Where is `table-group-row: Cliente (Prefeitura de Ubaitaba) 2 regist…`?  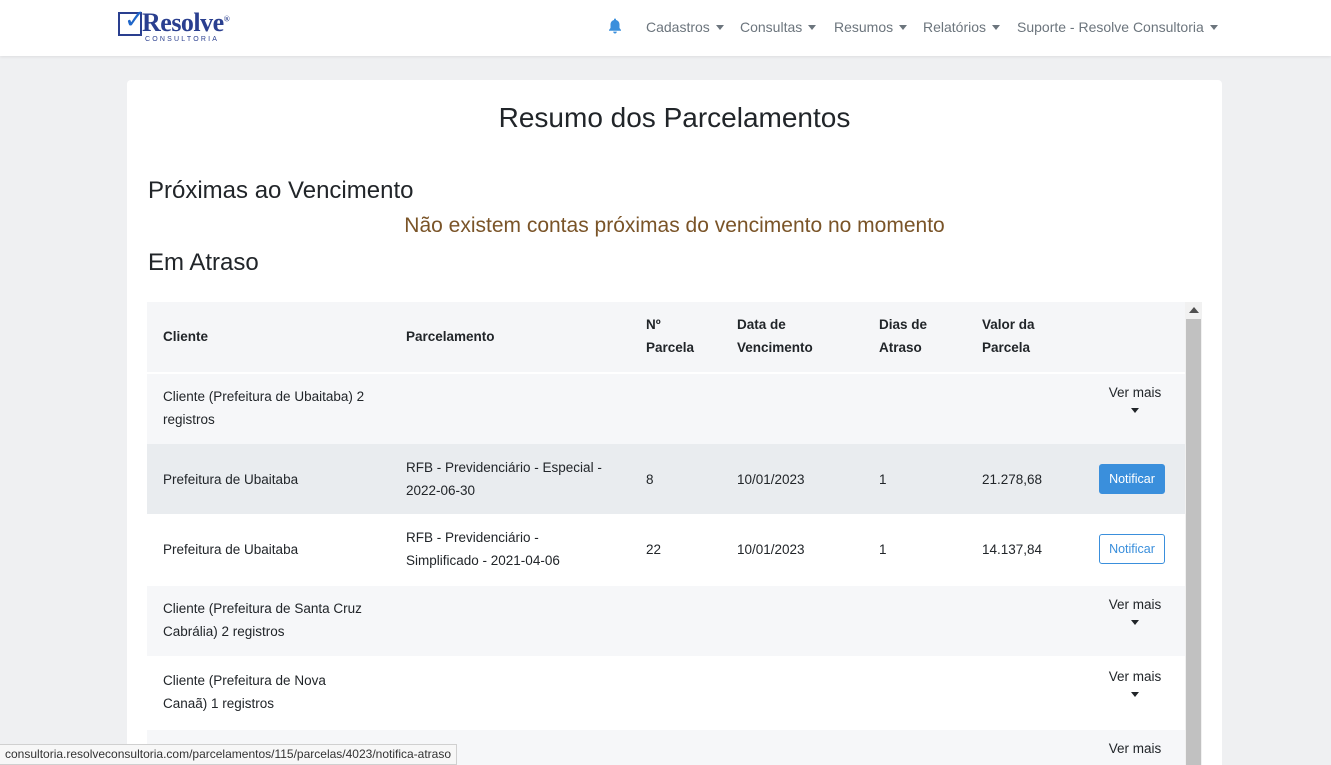
table-group-row: Cliente (Prefeitura de Ubaitaba) 2 regist… is located at coordinates (666, 409).